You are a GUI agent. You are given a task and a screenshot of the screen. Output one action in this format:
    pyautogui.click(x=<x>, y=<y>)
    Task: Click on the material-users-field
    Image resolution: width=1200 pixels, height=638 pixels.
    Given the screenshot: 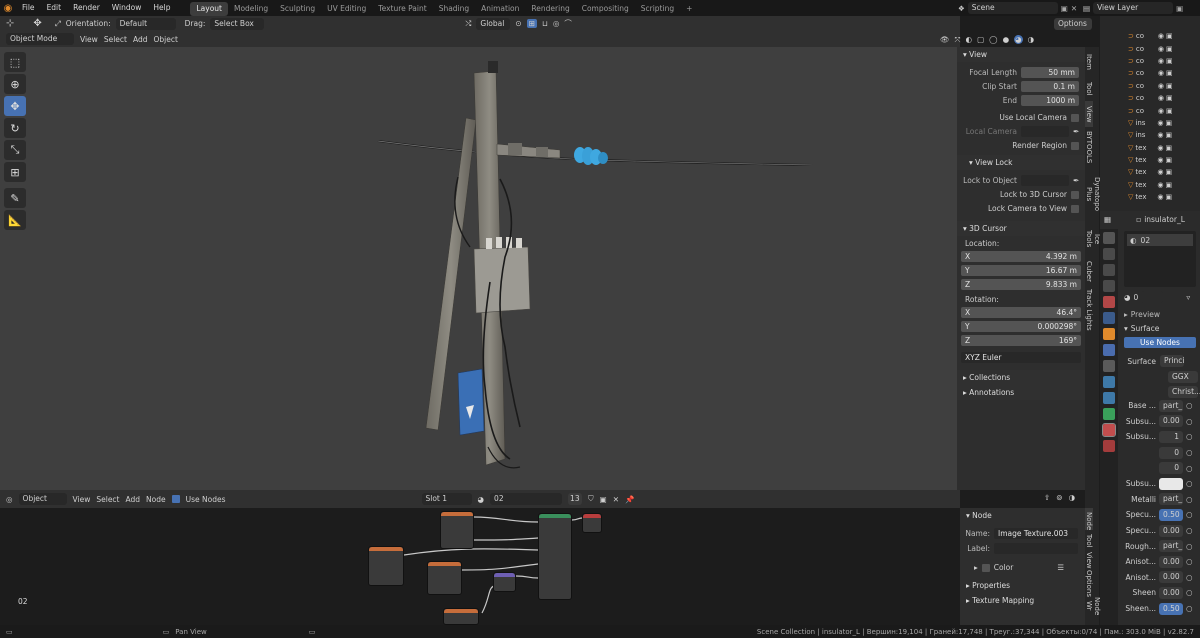 What is the action you would take?
    pyautogui.click(x=1152, y=297)
    